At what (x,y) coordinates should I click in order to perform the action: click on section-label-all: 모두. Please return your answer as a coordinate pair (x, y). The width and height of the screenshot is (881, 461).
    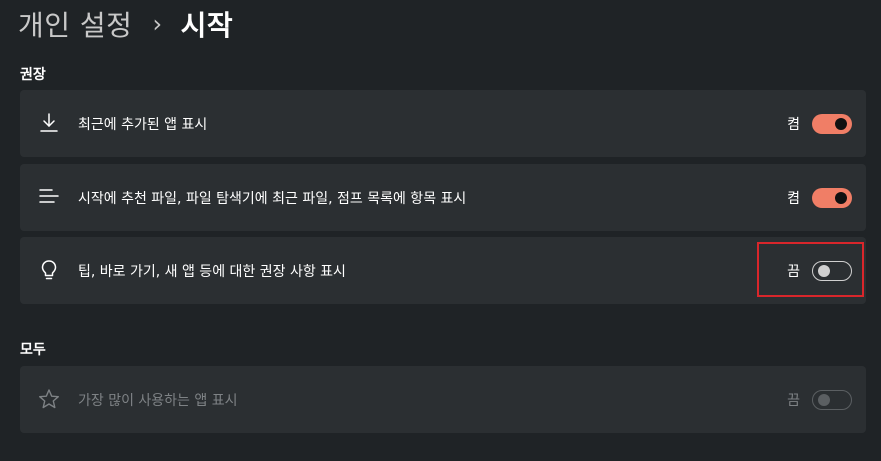
    Looking at the image, I should click on (33, 350).